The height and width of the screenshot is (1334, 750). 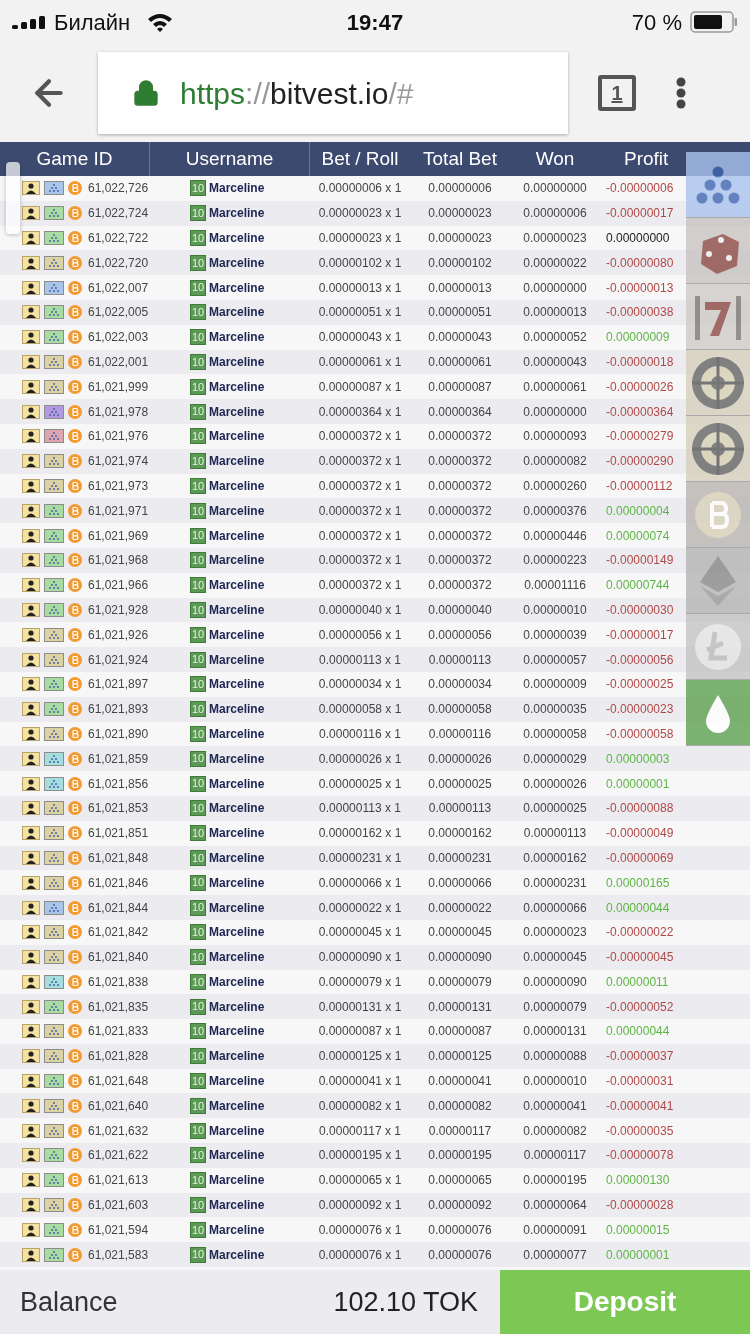 What do you see at coordinates (118, 857) in the screenshot?
I see `game-id: 61,021,848` at bounding box center [118, 857].